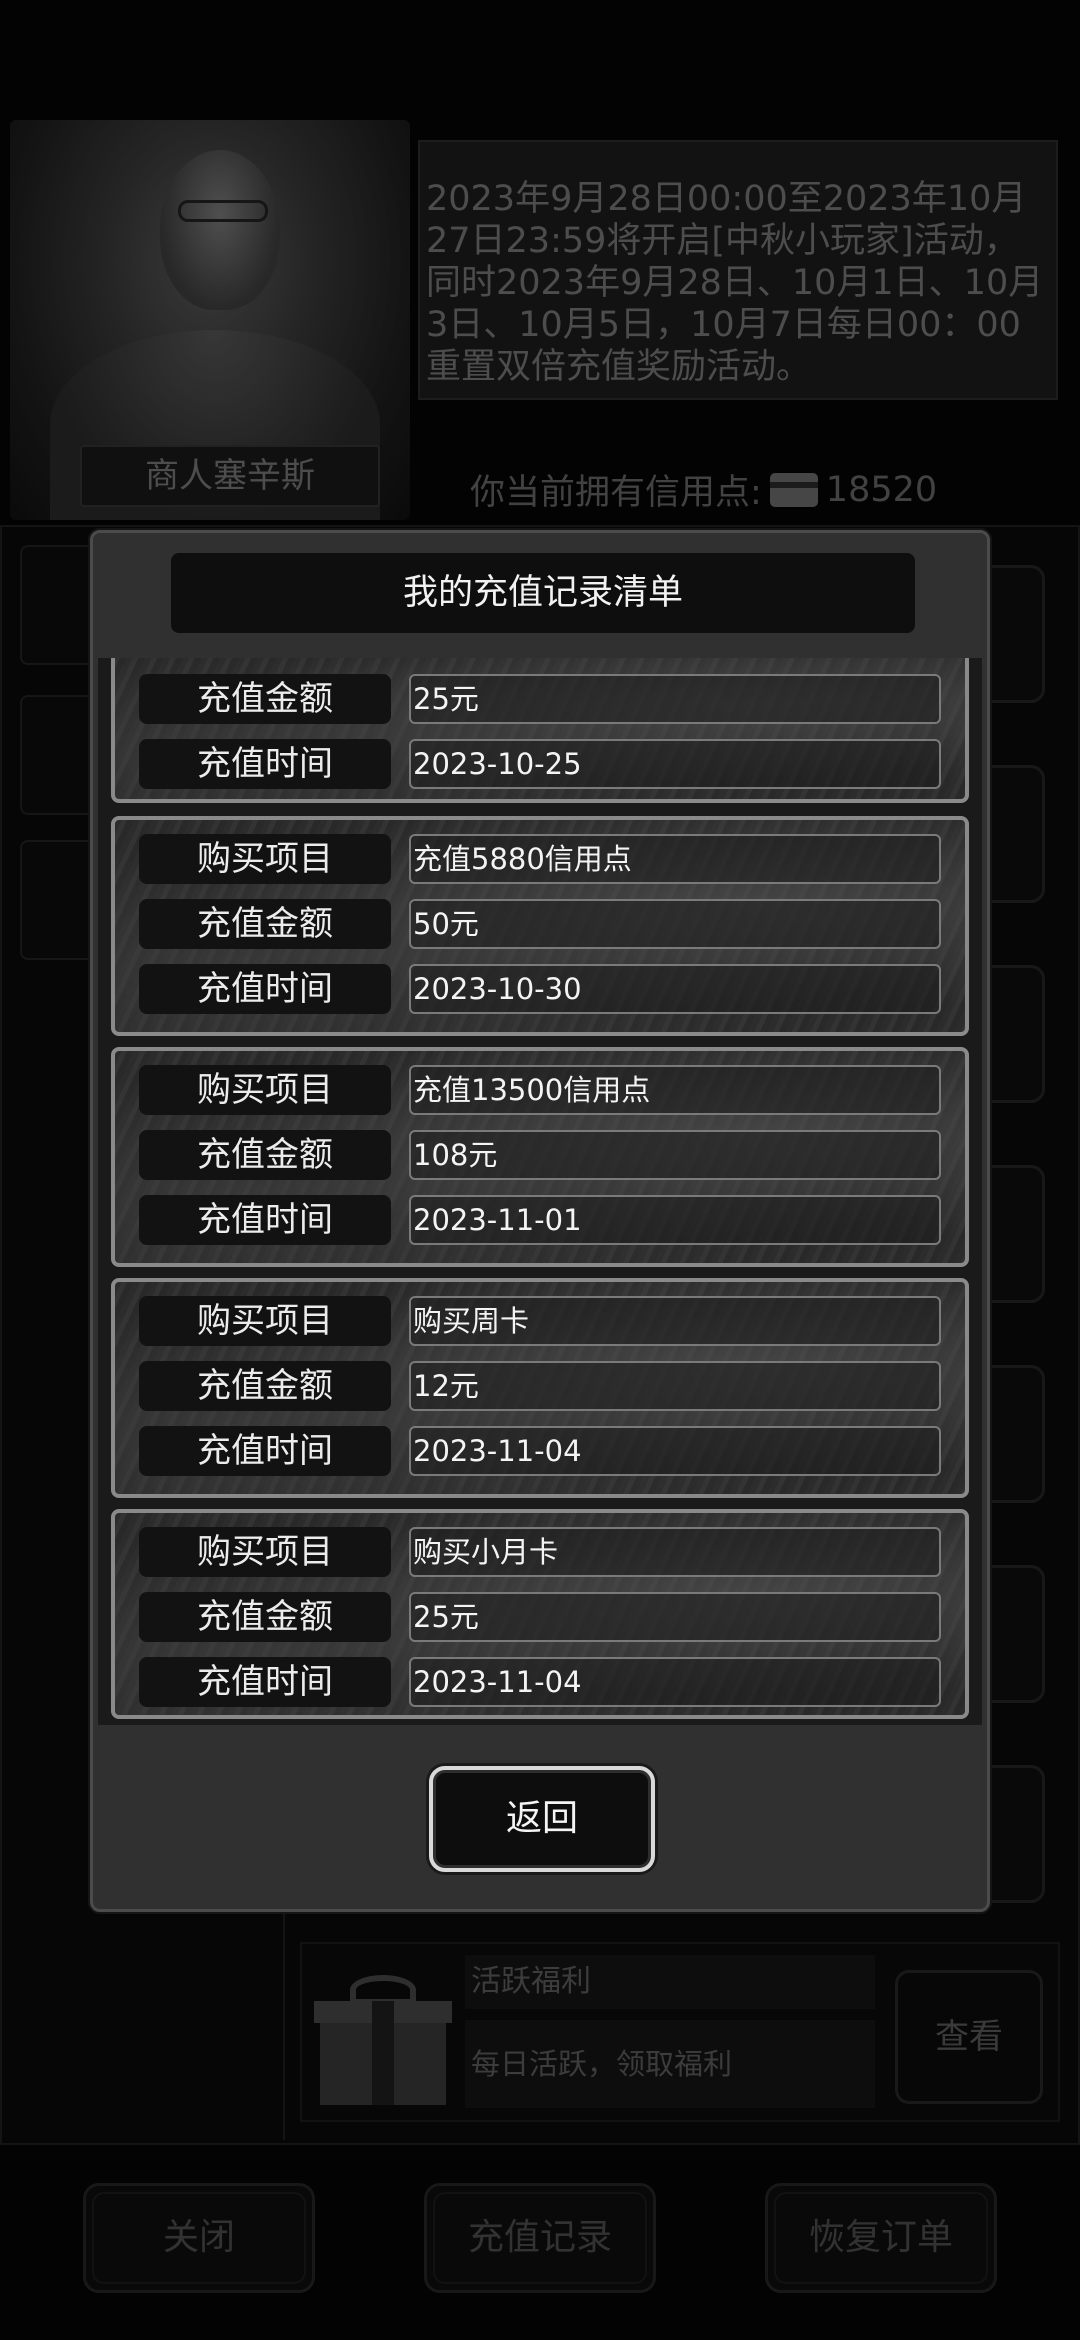 The height and width of the screenshot is (2340, 1080). I want to click on amount-value: 50元, so click(675, 924).